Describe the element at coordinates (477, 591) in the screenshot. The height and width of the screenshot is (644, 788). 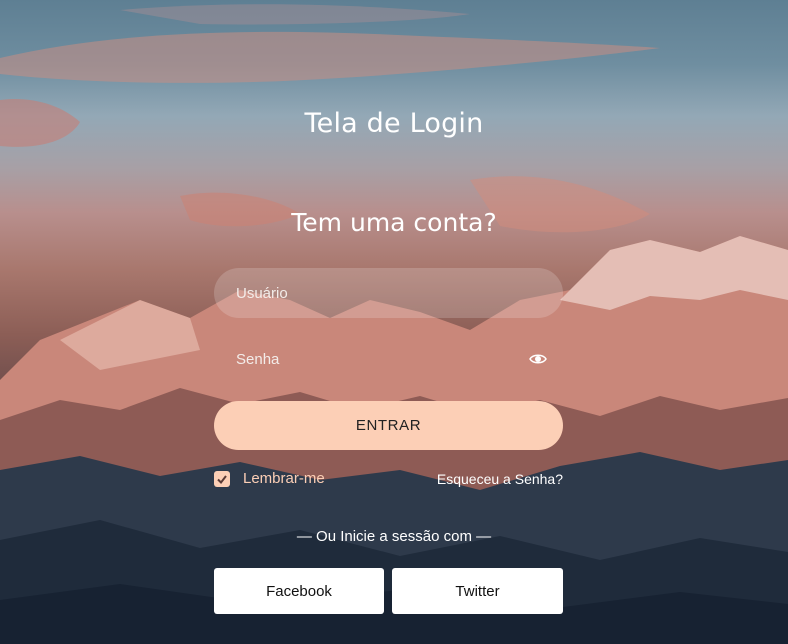
I see `twitter-button: Twitter` at that location.